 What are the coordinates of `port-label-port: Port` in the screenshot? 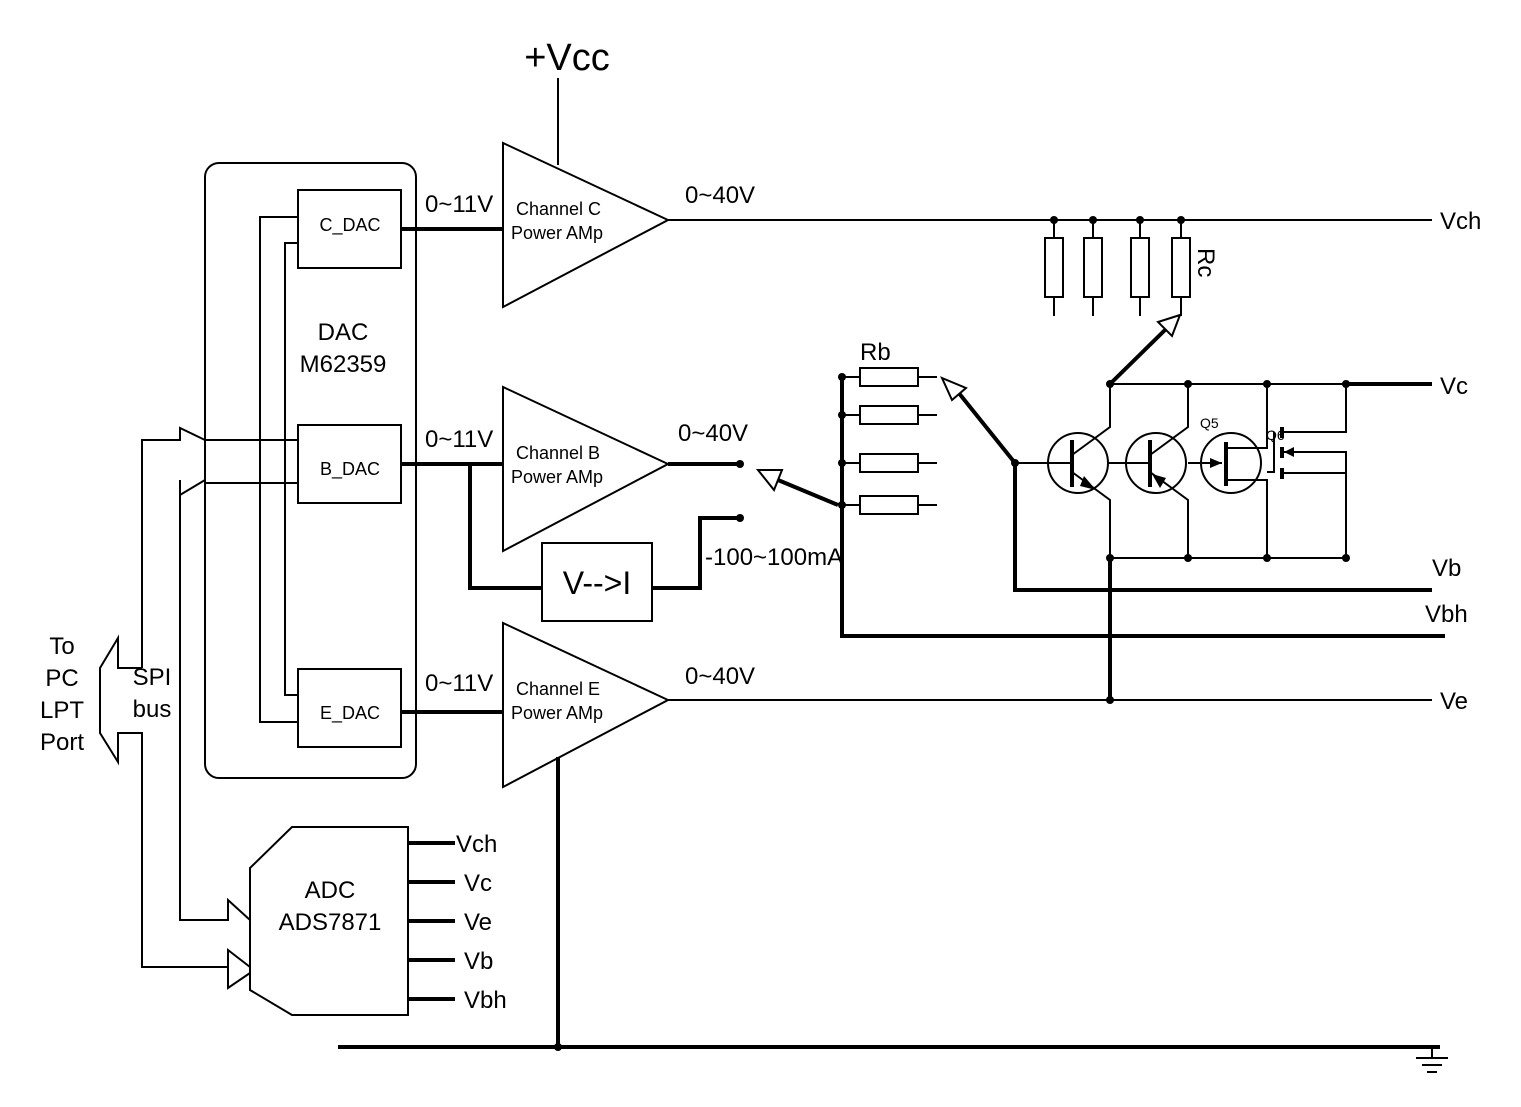 It's located at (62, 742).